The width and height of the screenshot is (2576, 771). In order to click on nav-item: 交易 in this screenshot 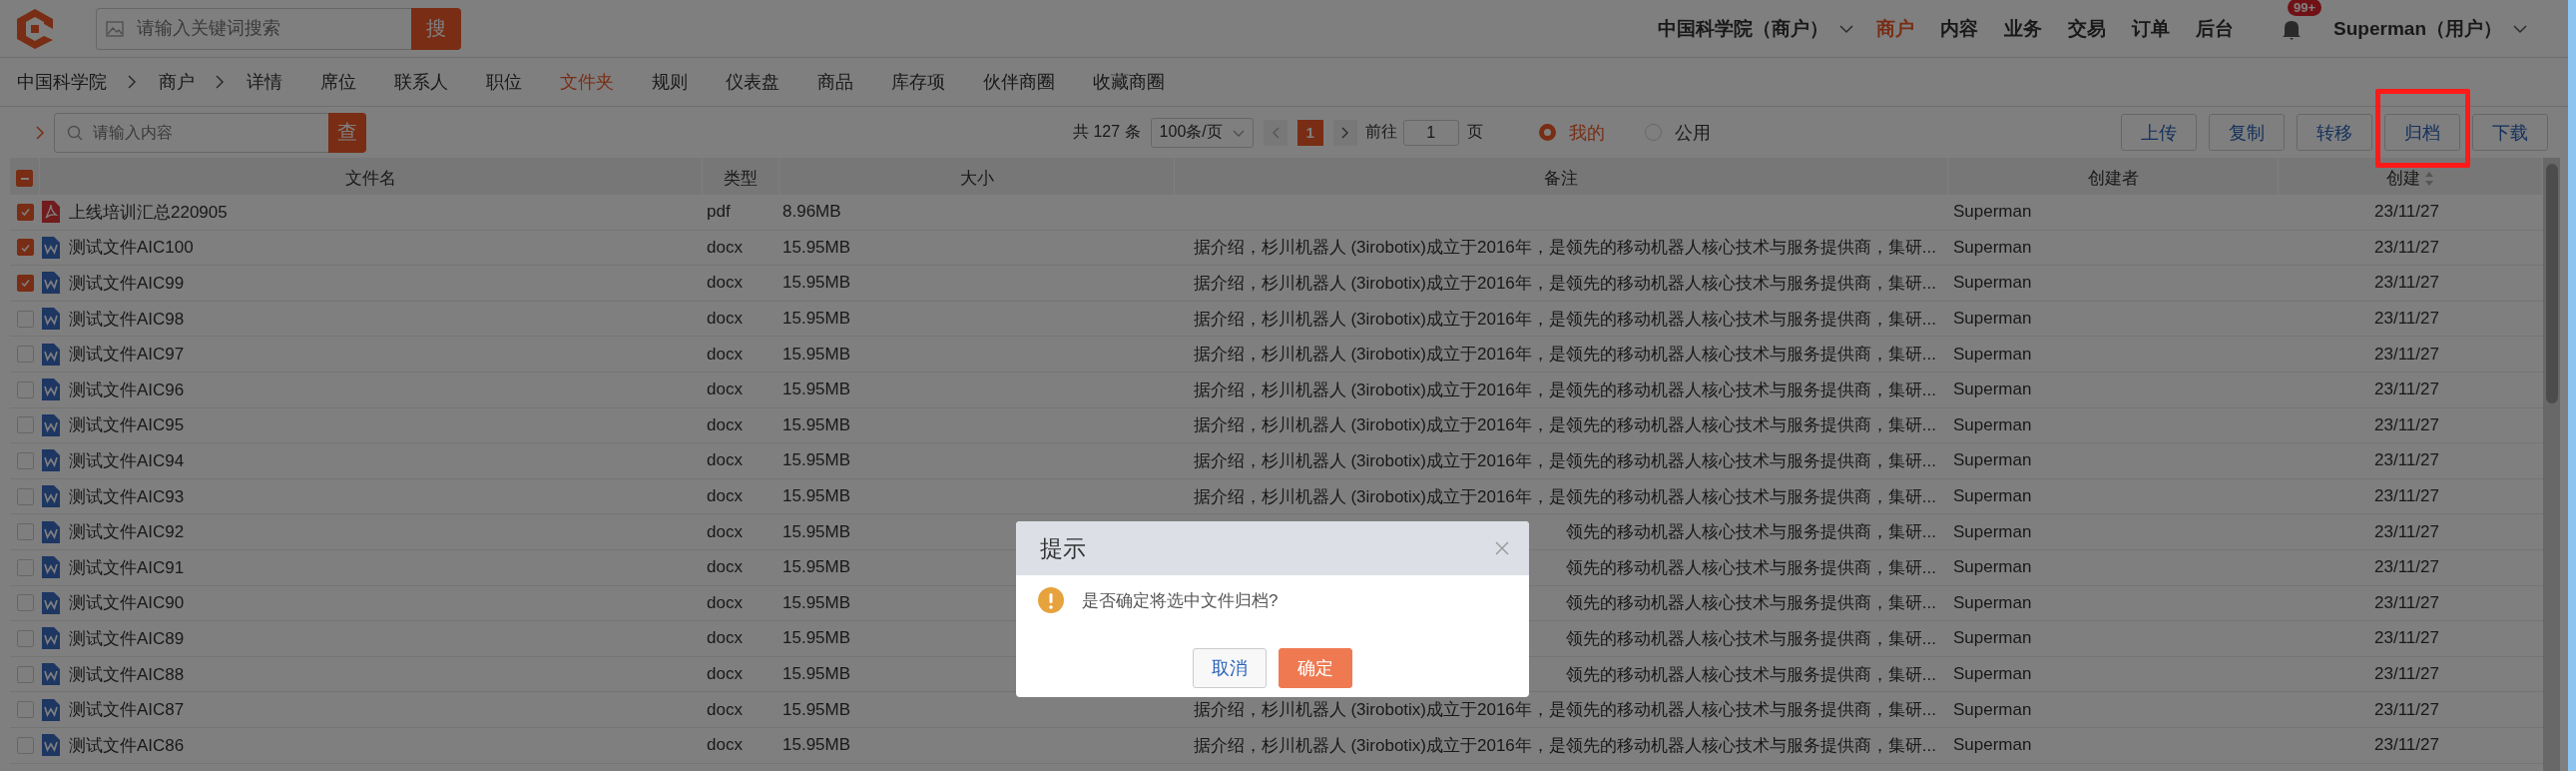, I will do `click(2088, 28)`.